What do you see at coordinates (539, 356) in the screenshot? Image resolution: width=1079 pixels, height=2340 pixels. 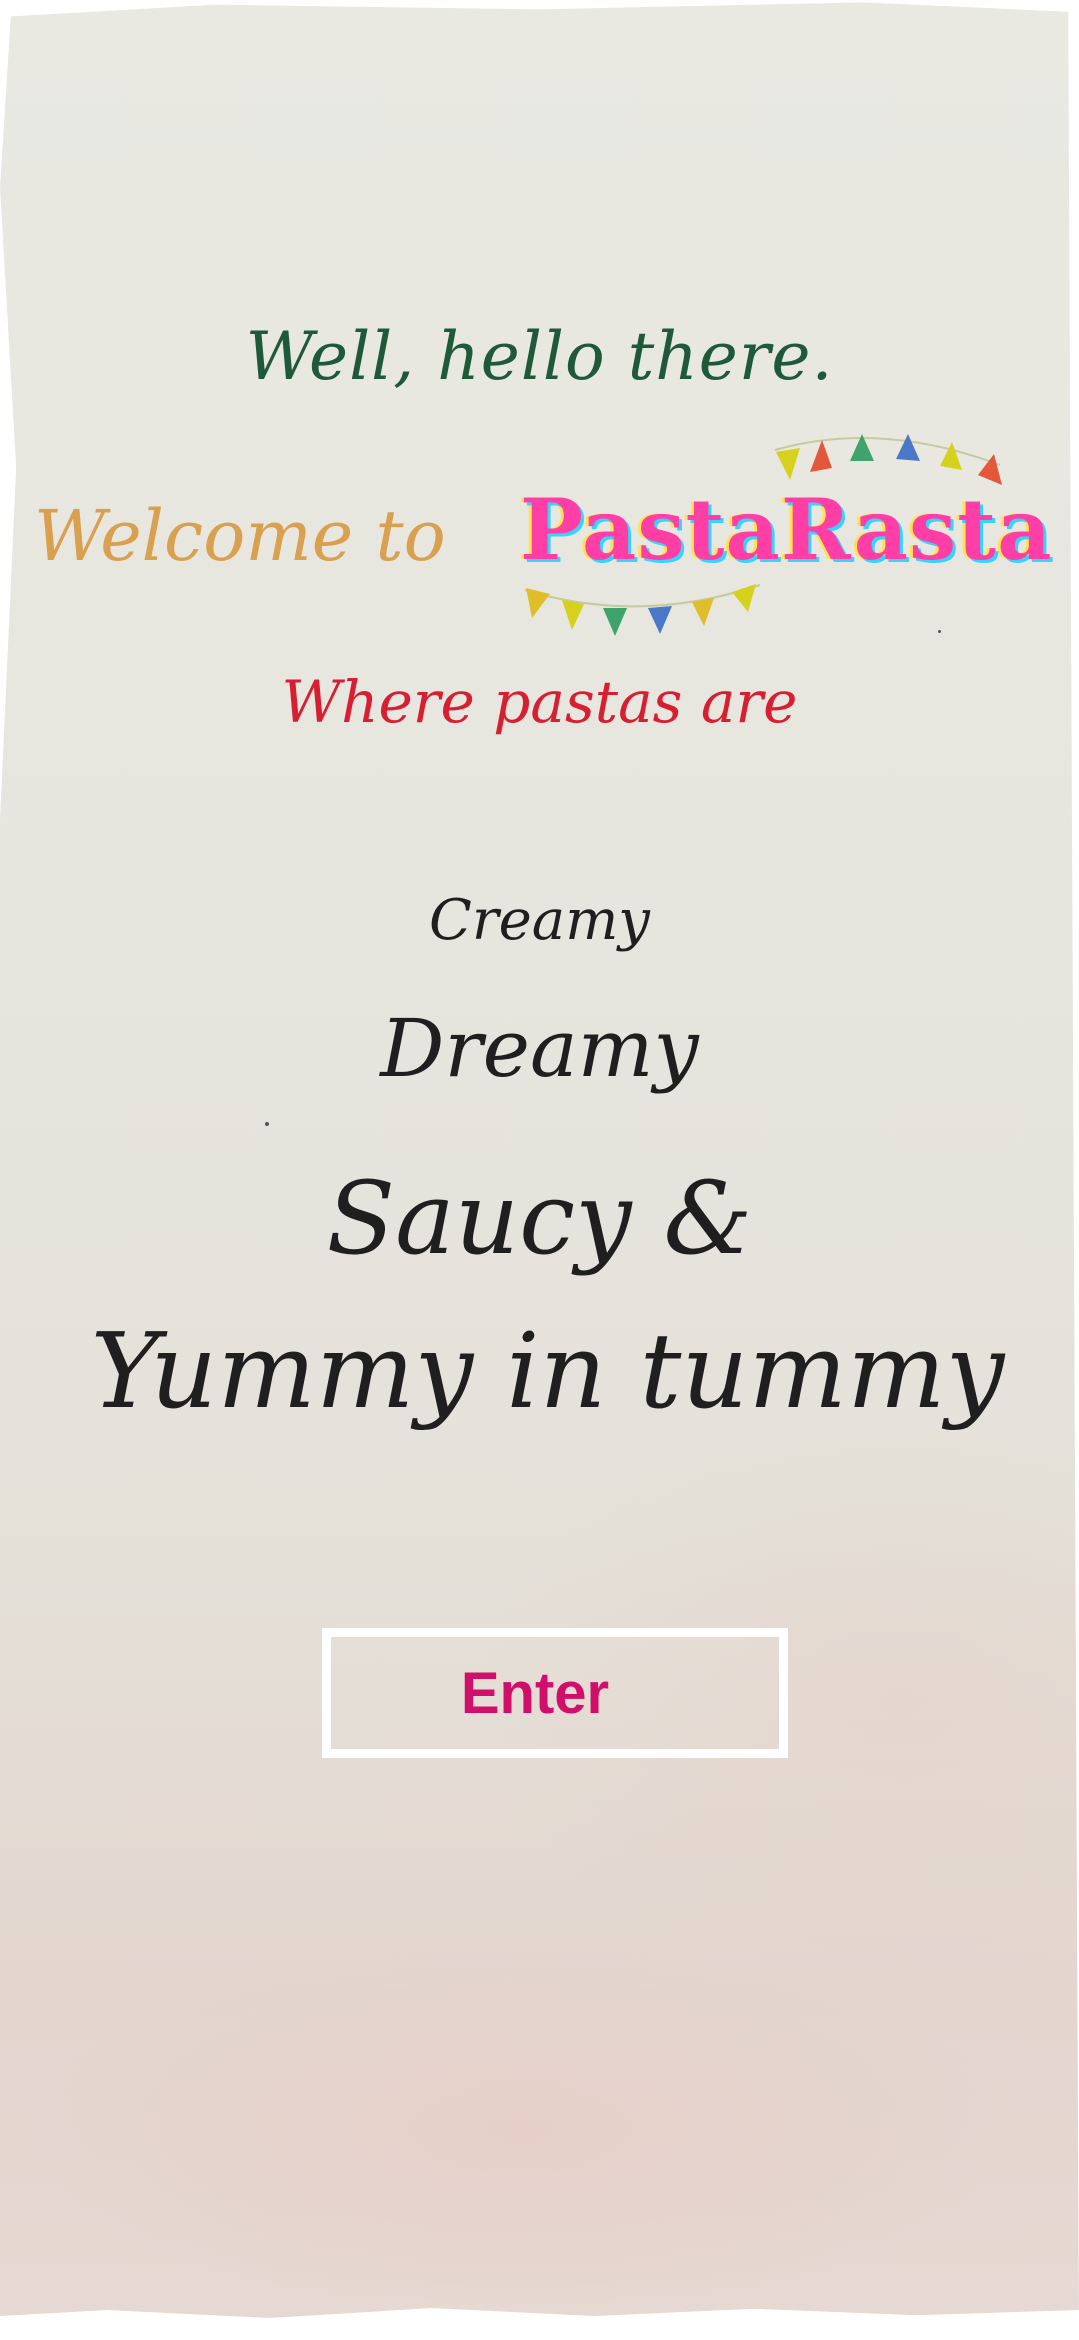 I see `greeting-text: Well, hello there.` at bounding box center [539, 356].